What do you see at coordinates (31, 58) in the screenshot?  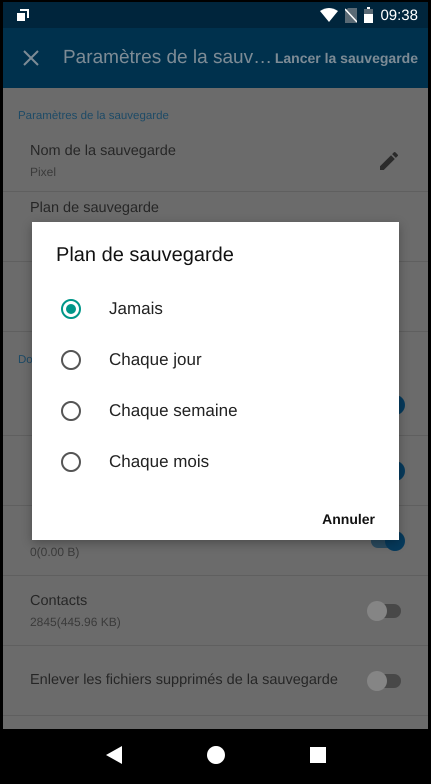 I see `close-icon` at bounding box center [31, 58].